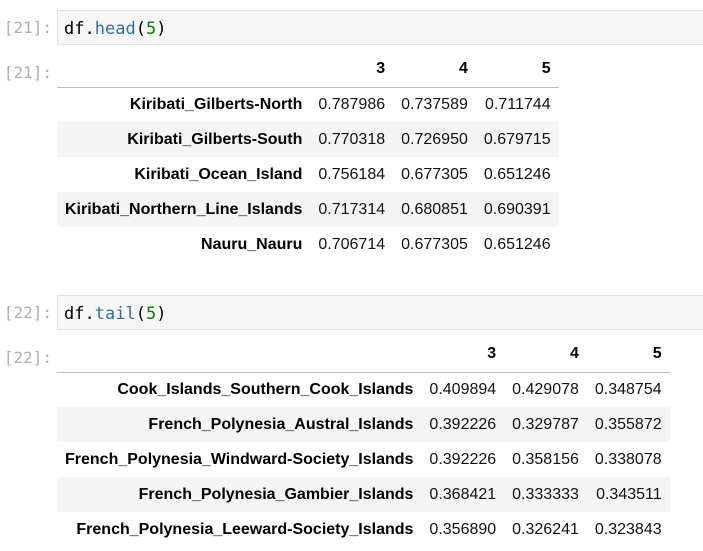  Describe the element at coordinates (545, 459) in the screenshot. I see `table-cell: 0.358156` at that location.